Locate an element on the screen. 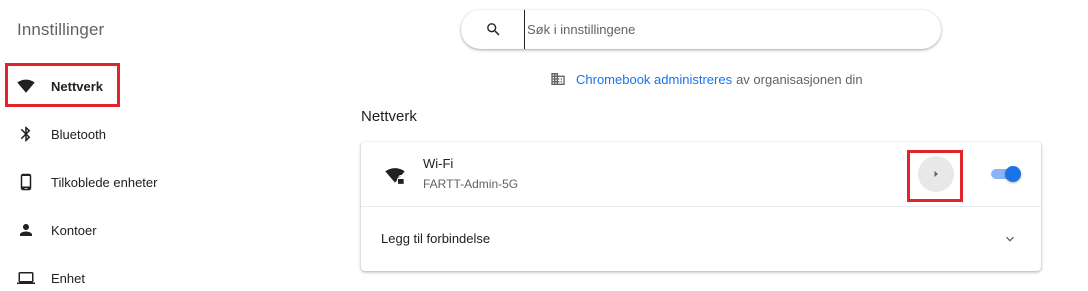  laptop-icon is located at coordinates (26, 278).